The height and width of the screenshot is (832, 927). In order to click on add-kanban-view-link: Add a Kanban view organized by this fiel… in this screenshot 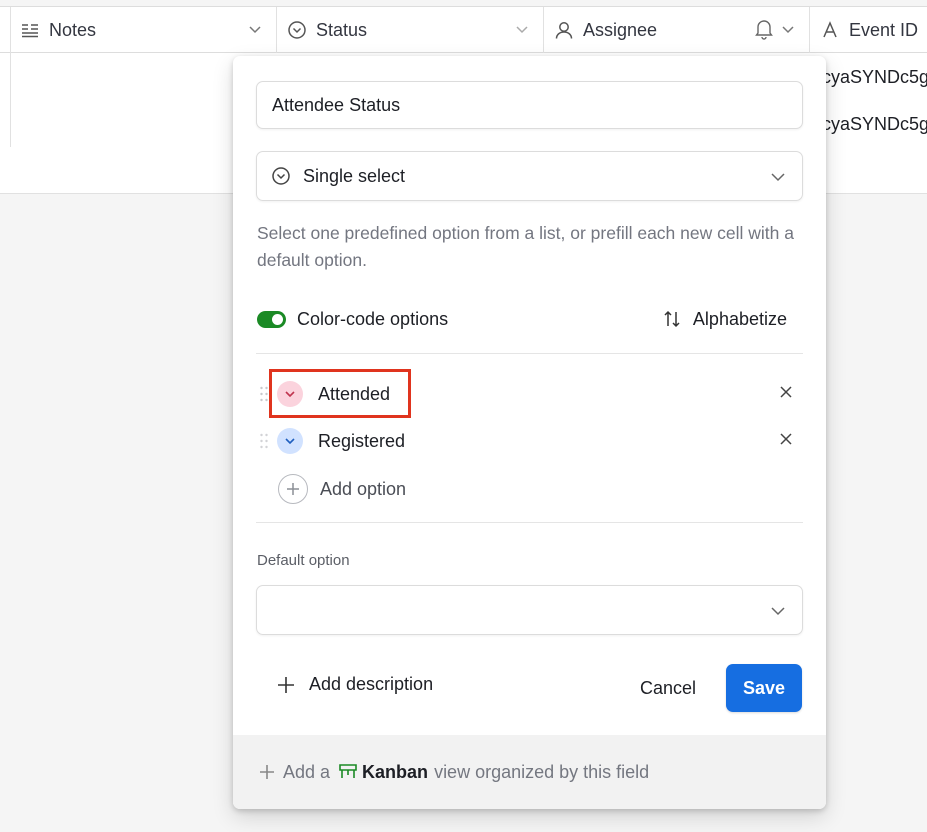, I will do `click(529, 772)`.